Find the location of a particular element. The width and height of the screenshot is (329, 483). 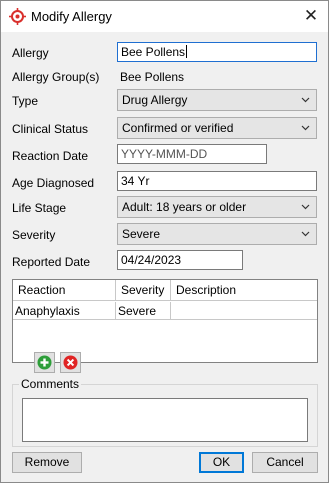

comments-label: Comments is located at coordinates (50, 384).